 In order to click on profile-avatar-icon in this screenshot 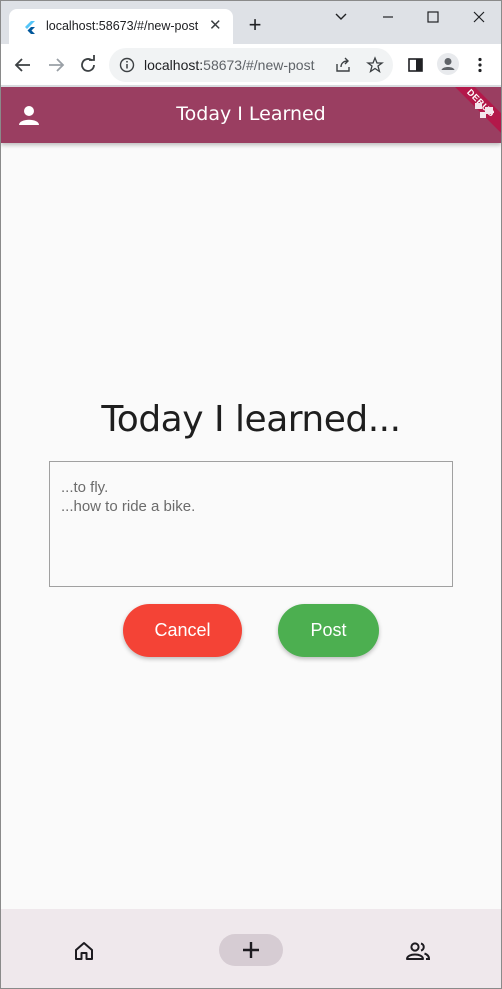, I will do `click(448, 64)`.